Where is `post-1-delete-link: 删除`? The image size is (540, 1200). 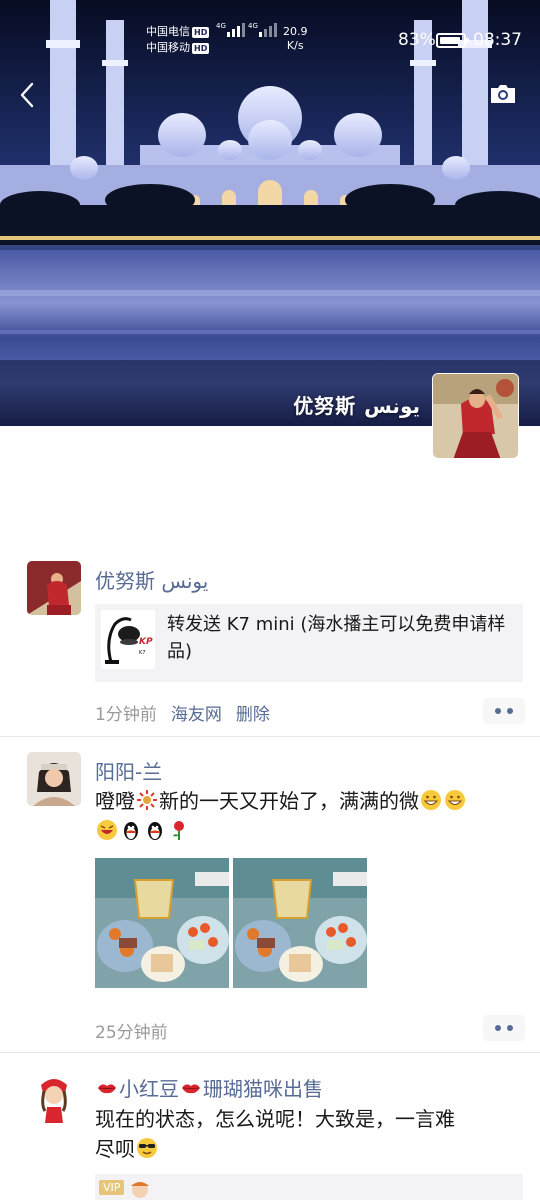 post-1-delete-link: 删除 is located at coordinates (253, 715).